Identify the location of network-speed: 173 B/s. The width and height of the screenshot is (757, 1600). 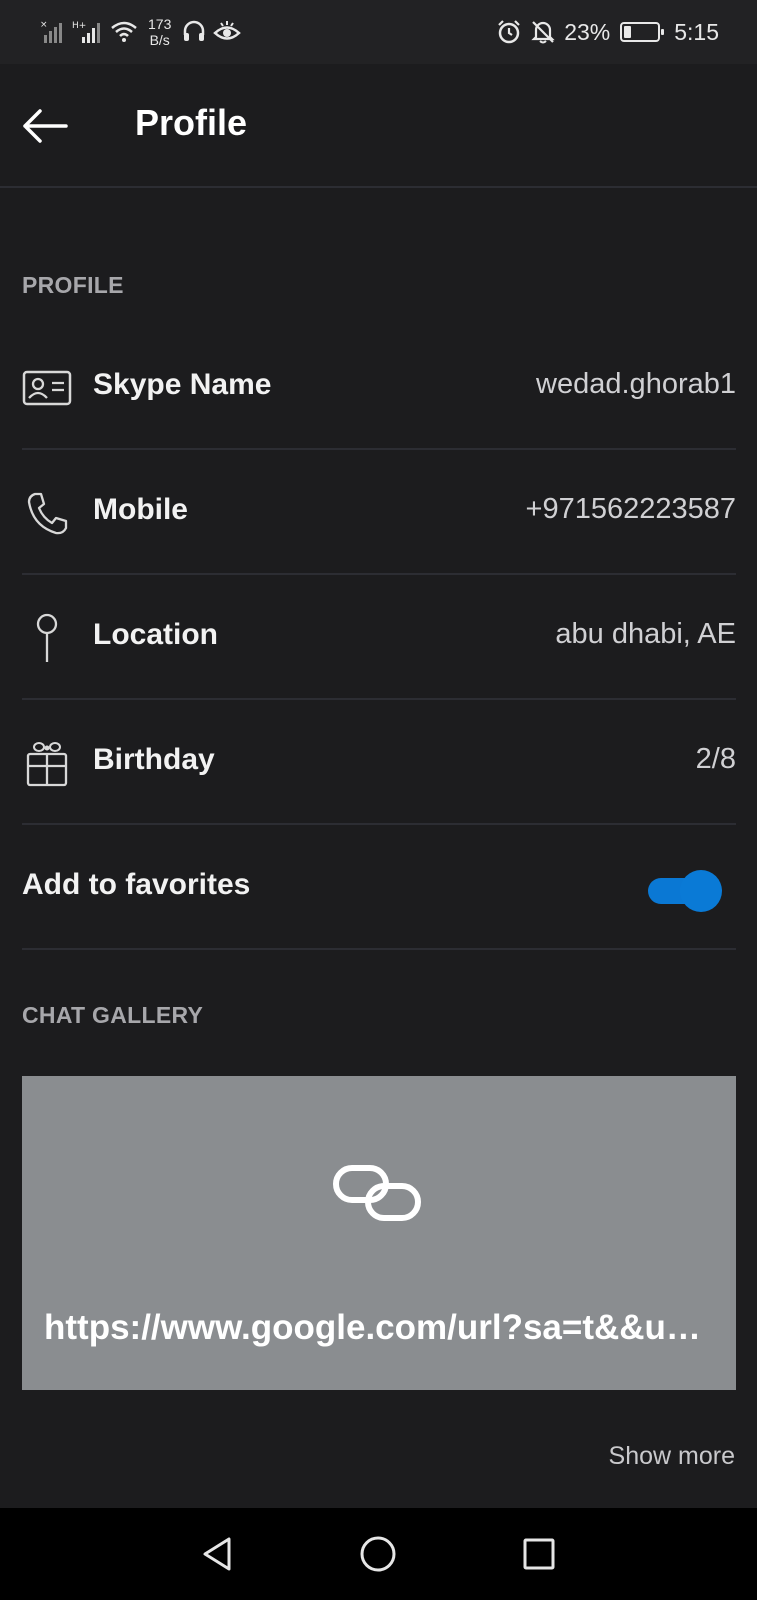
(159, 32).